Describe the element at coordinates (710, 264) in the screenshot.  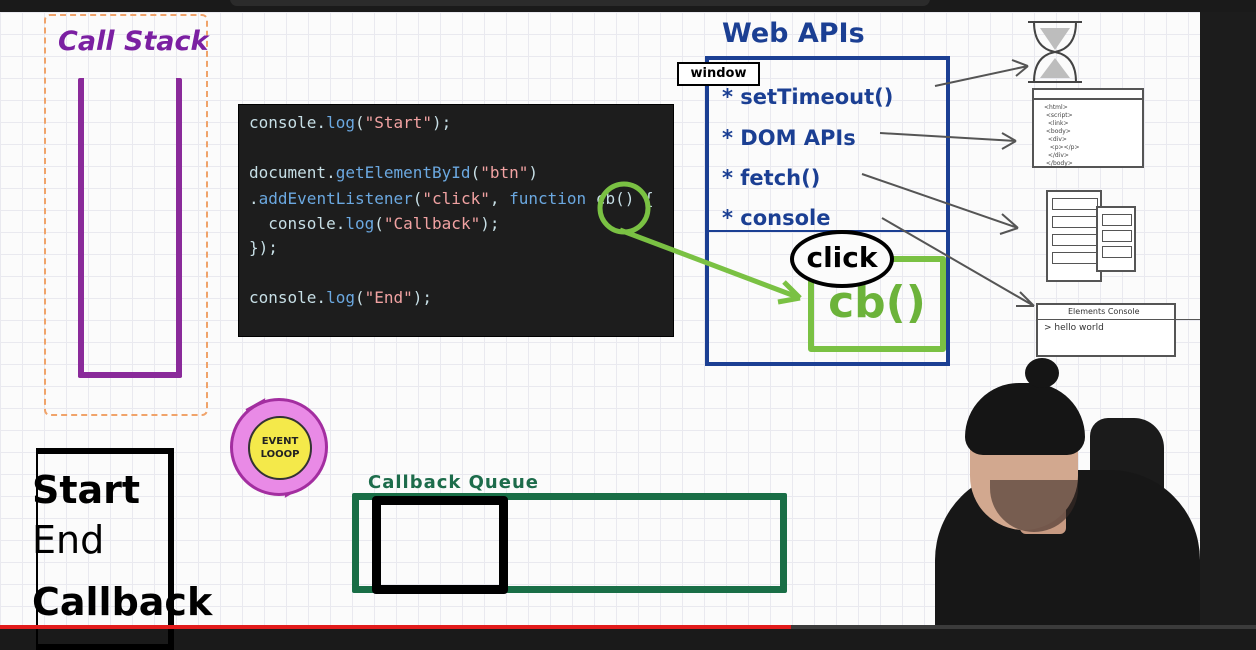
I see `cb-arrow` at that location.